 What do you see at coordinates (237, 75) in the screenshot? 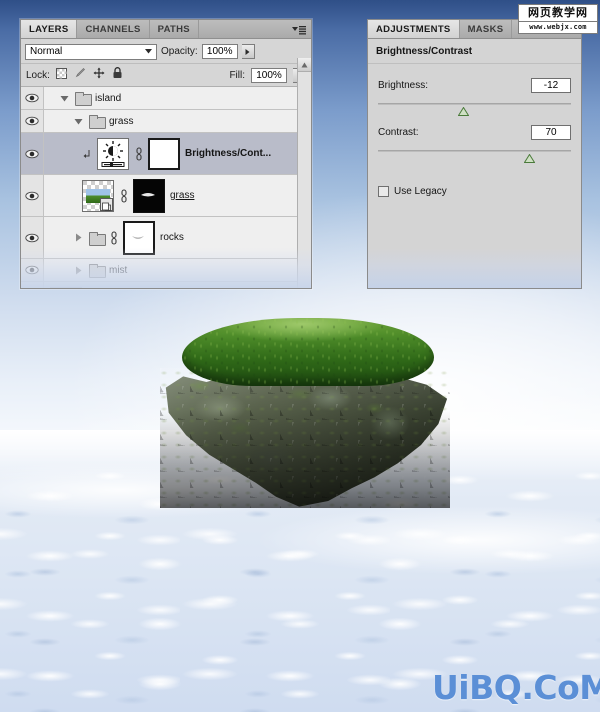
I see `fill-label: Fill:` at bounding box center [237, 75].